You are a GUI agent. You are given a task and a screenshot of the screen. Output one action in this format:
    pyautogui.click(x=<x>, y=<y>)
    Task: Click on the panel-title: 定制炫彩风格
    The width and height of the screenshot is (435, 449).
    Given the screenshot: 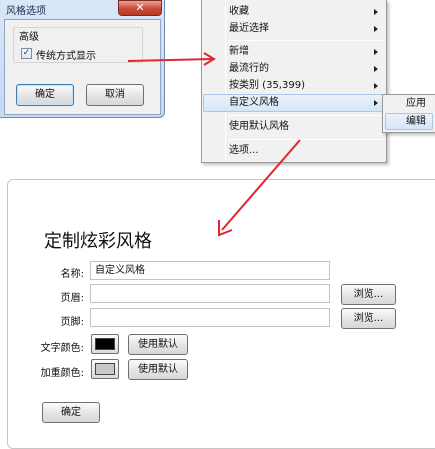 What is the action you would take?
    pyautogui.click(x=98, y=241)
    